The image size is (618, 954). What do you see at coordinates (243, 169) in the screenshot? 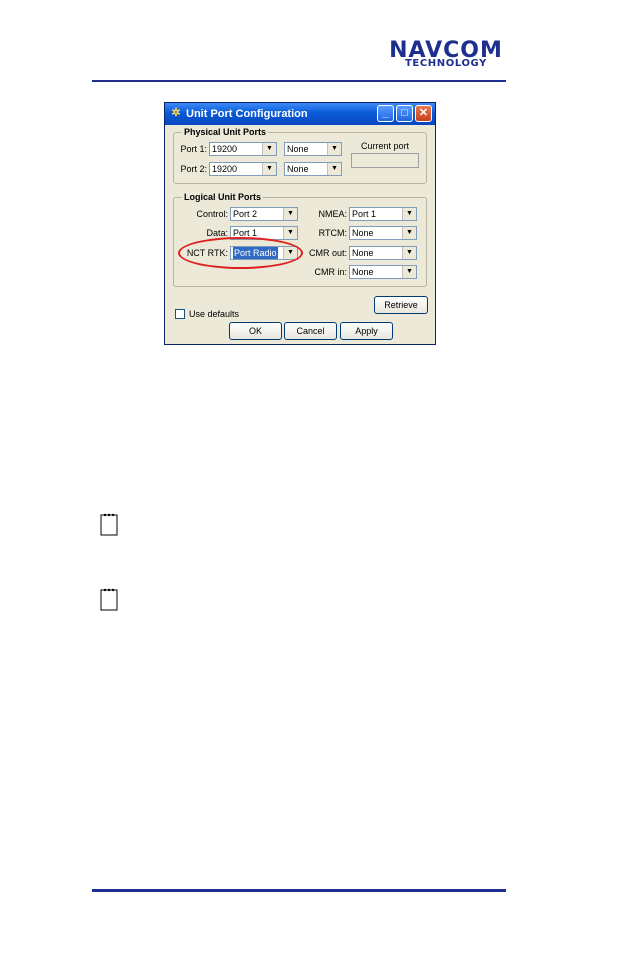
I see `port2-baud-select: 19200 ▼` at bounding box center [243, 169].